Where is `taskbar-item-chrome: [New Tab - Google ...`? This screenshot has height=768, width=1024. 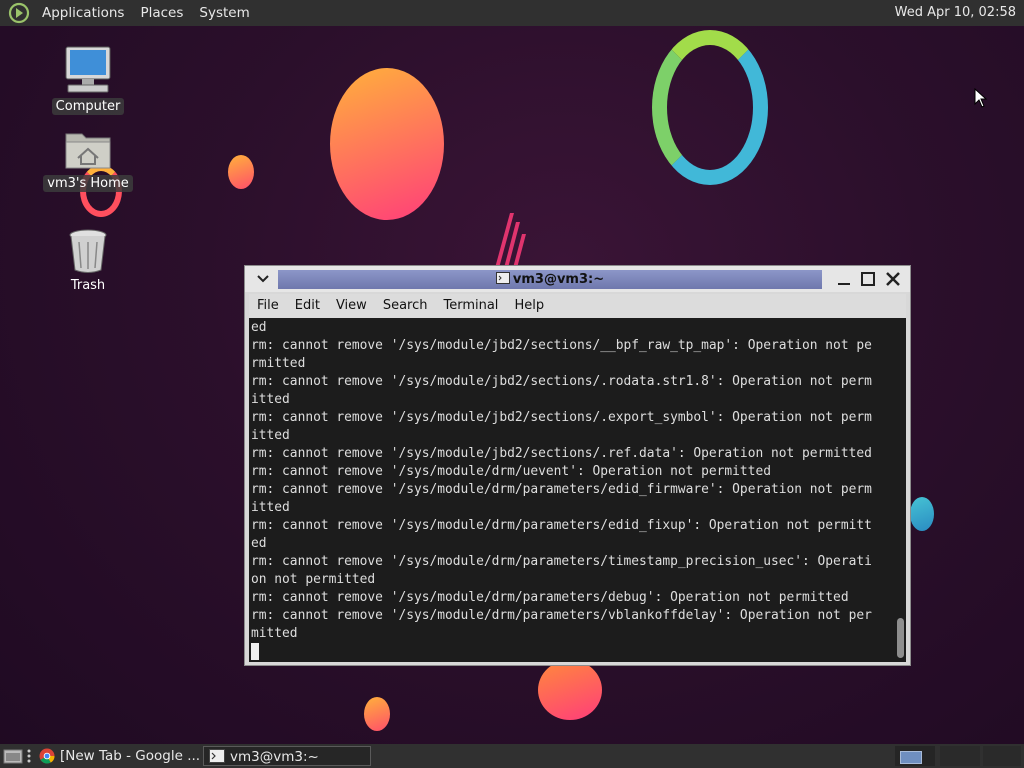 taskbar-item-chrome: [New Tab - Google ... is located at coordinates (116, 756).